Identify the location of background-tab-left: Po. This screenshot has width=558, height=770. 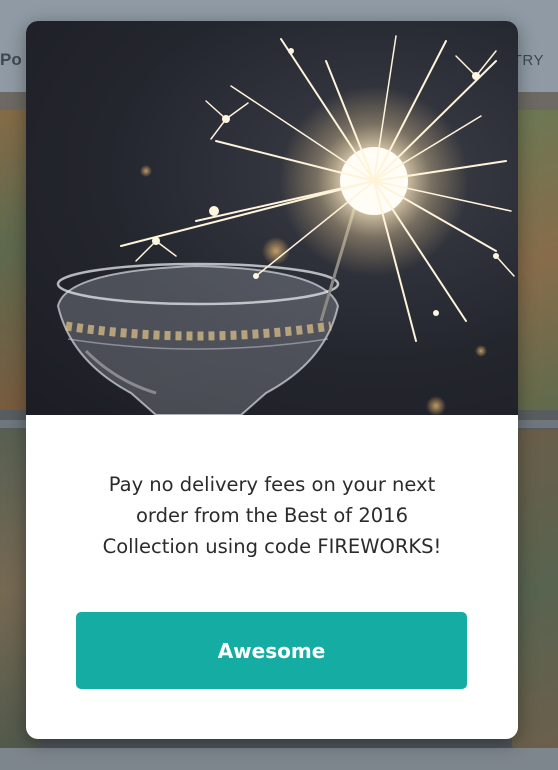
(11, 59).